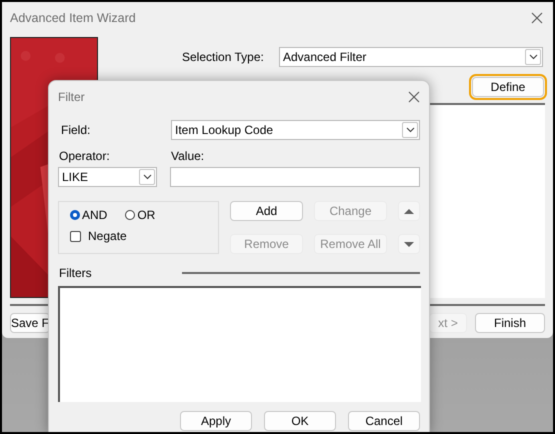 The width and height of the screenshot is (555, 434). I want to click on negate-label: Negate, so click(107, 236).